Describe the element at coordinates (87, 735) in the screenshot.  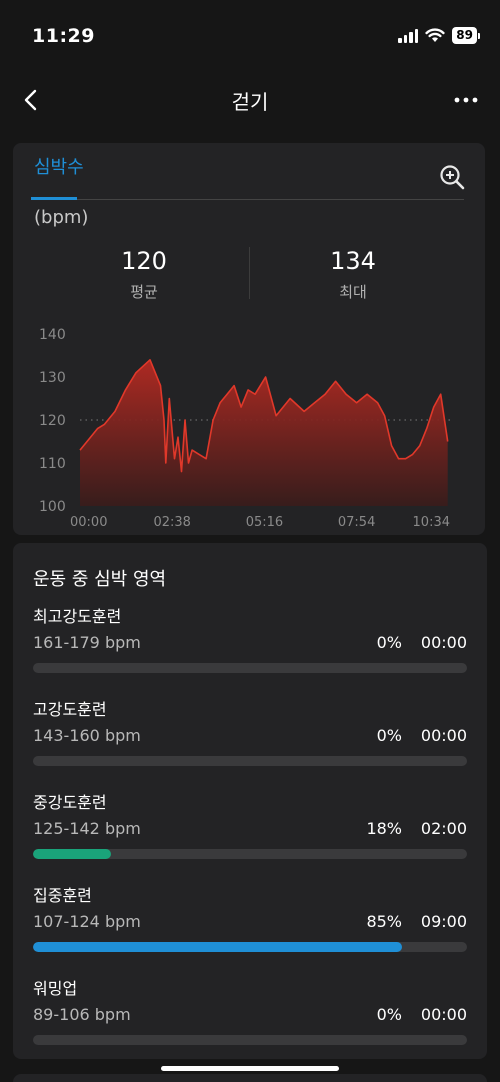
I see `zone-range: 143-160 bpm` at that location.